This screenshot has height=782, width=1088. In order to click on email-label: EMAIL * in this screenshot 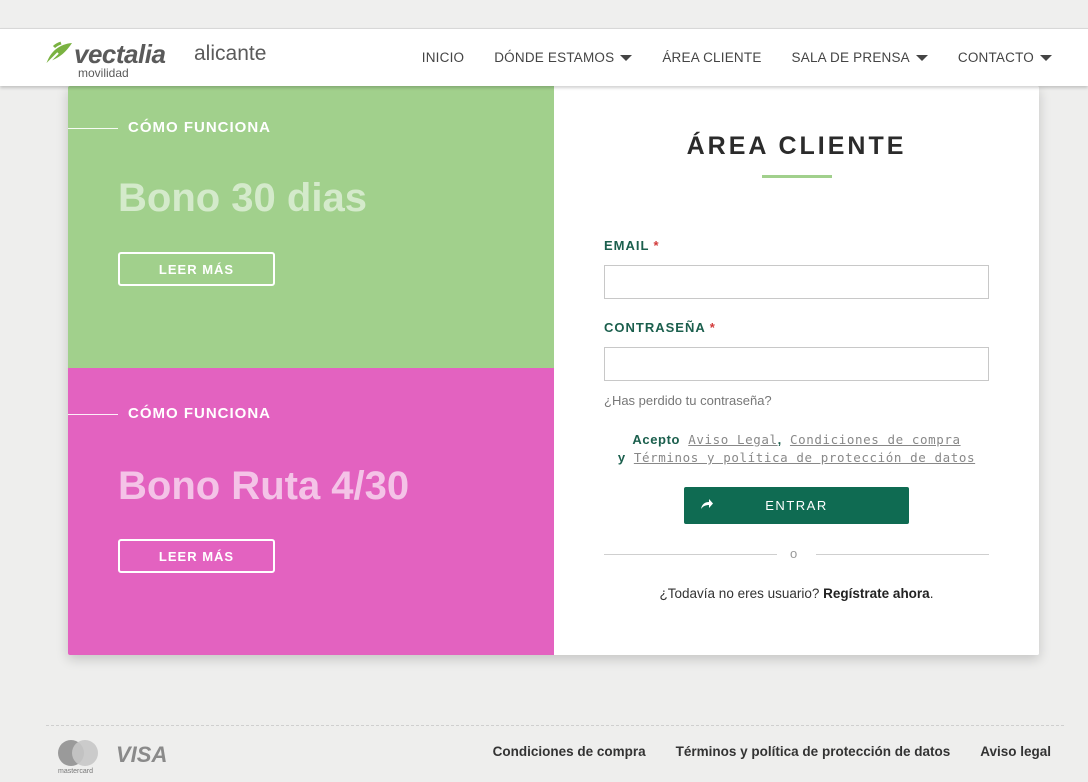, I will do `click(632, 245)`.